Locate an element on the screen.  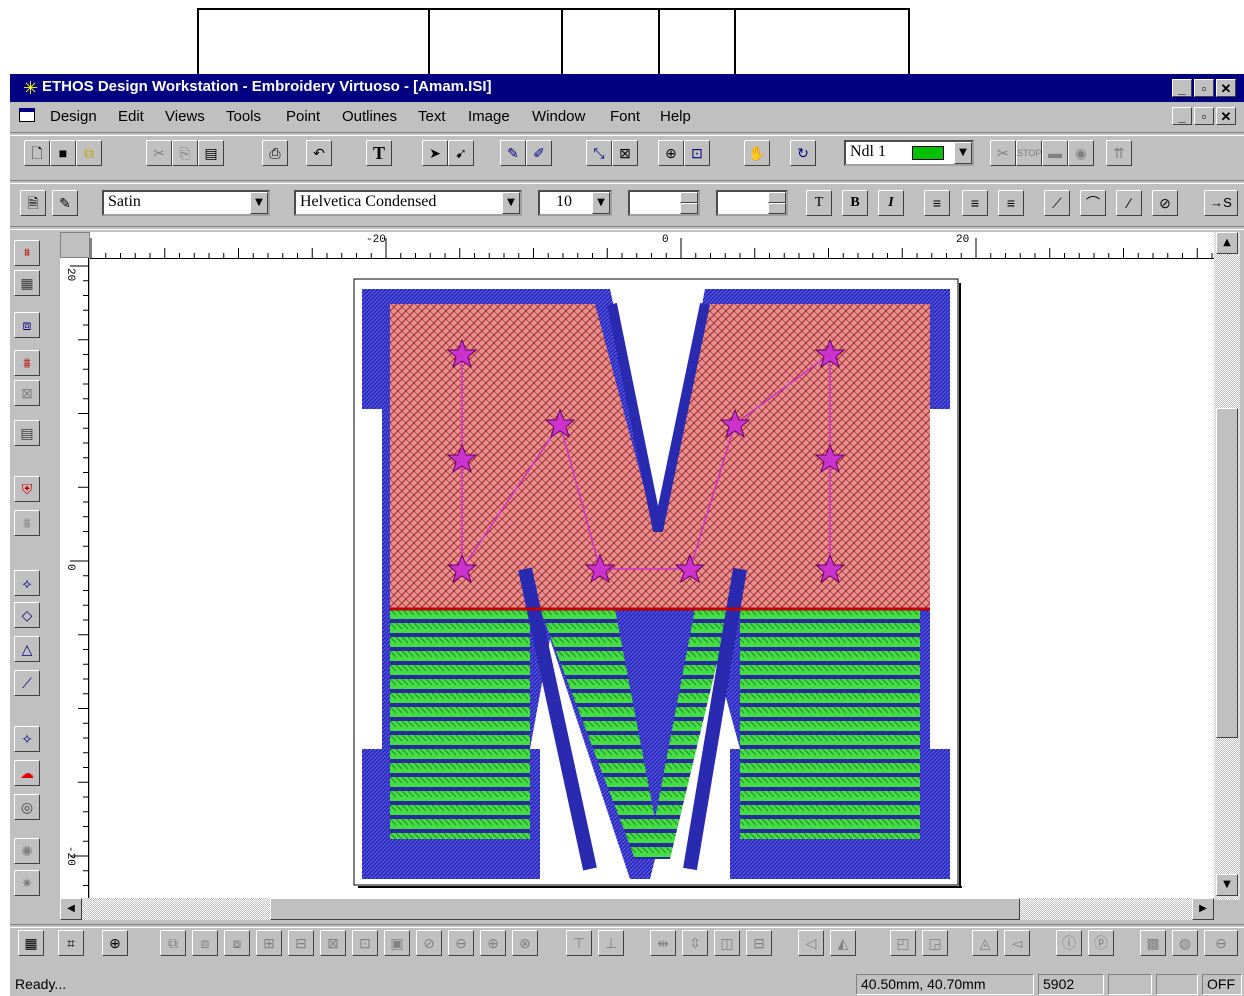
same-height-icon: ⊟ is located at coordinates (759, 943).